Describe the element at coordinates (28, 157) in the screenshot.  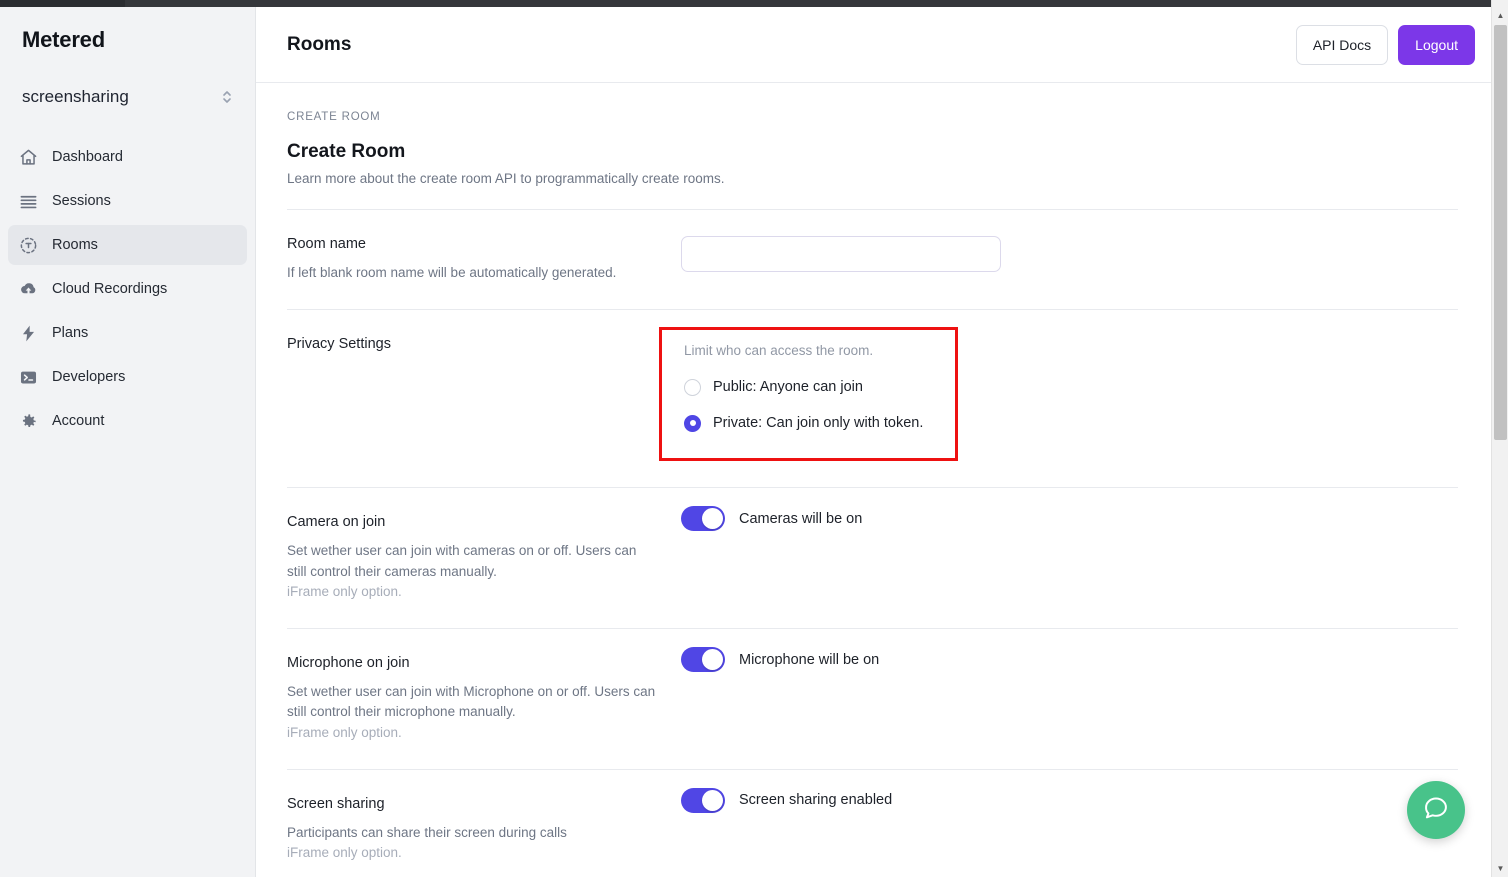
I see `home-icon` at that location.